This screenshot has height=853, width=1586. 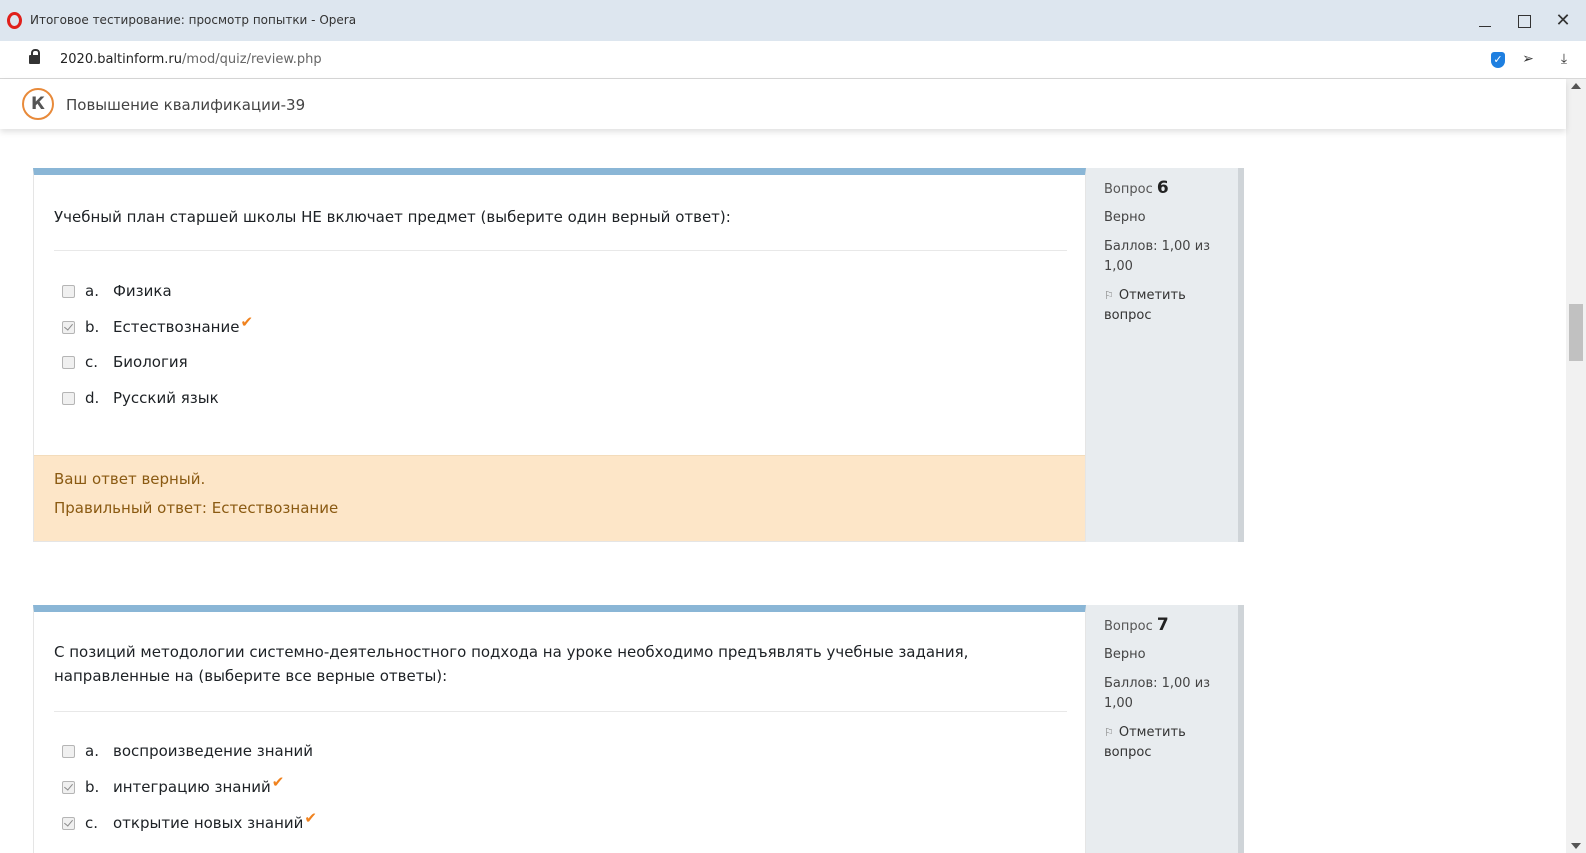 What do you see at coordinates (252, 59) in the screenshot?
I see `url-path: /mod/quiz/review.php` at bounding box center [252, 59].